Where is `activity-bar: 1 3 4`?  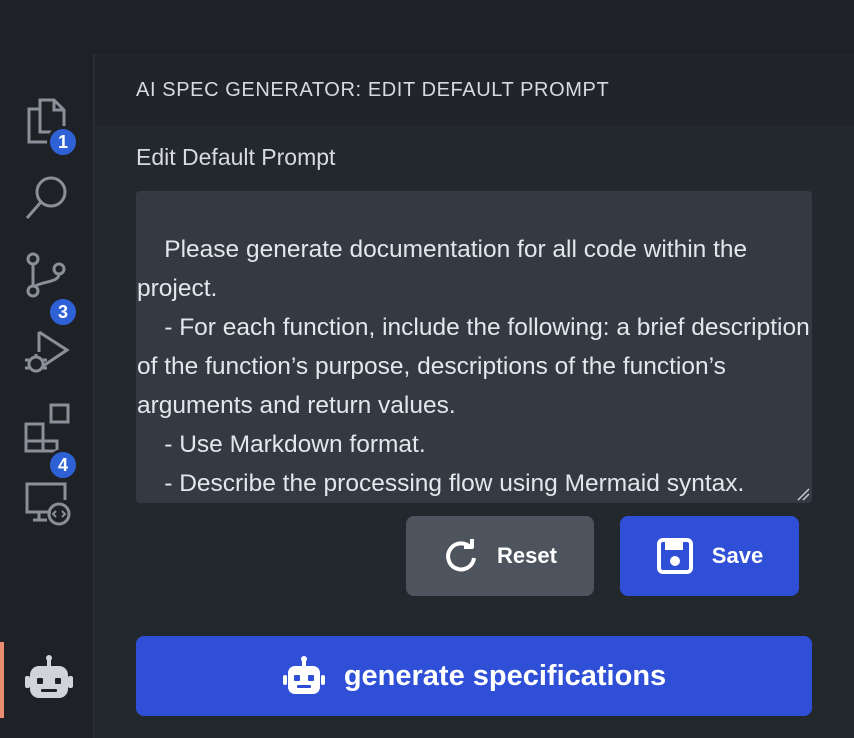 activity-bar: 1 3 4 is located at coordinates (47, 396).